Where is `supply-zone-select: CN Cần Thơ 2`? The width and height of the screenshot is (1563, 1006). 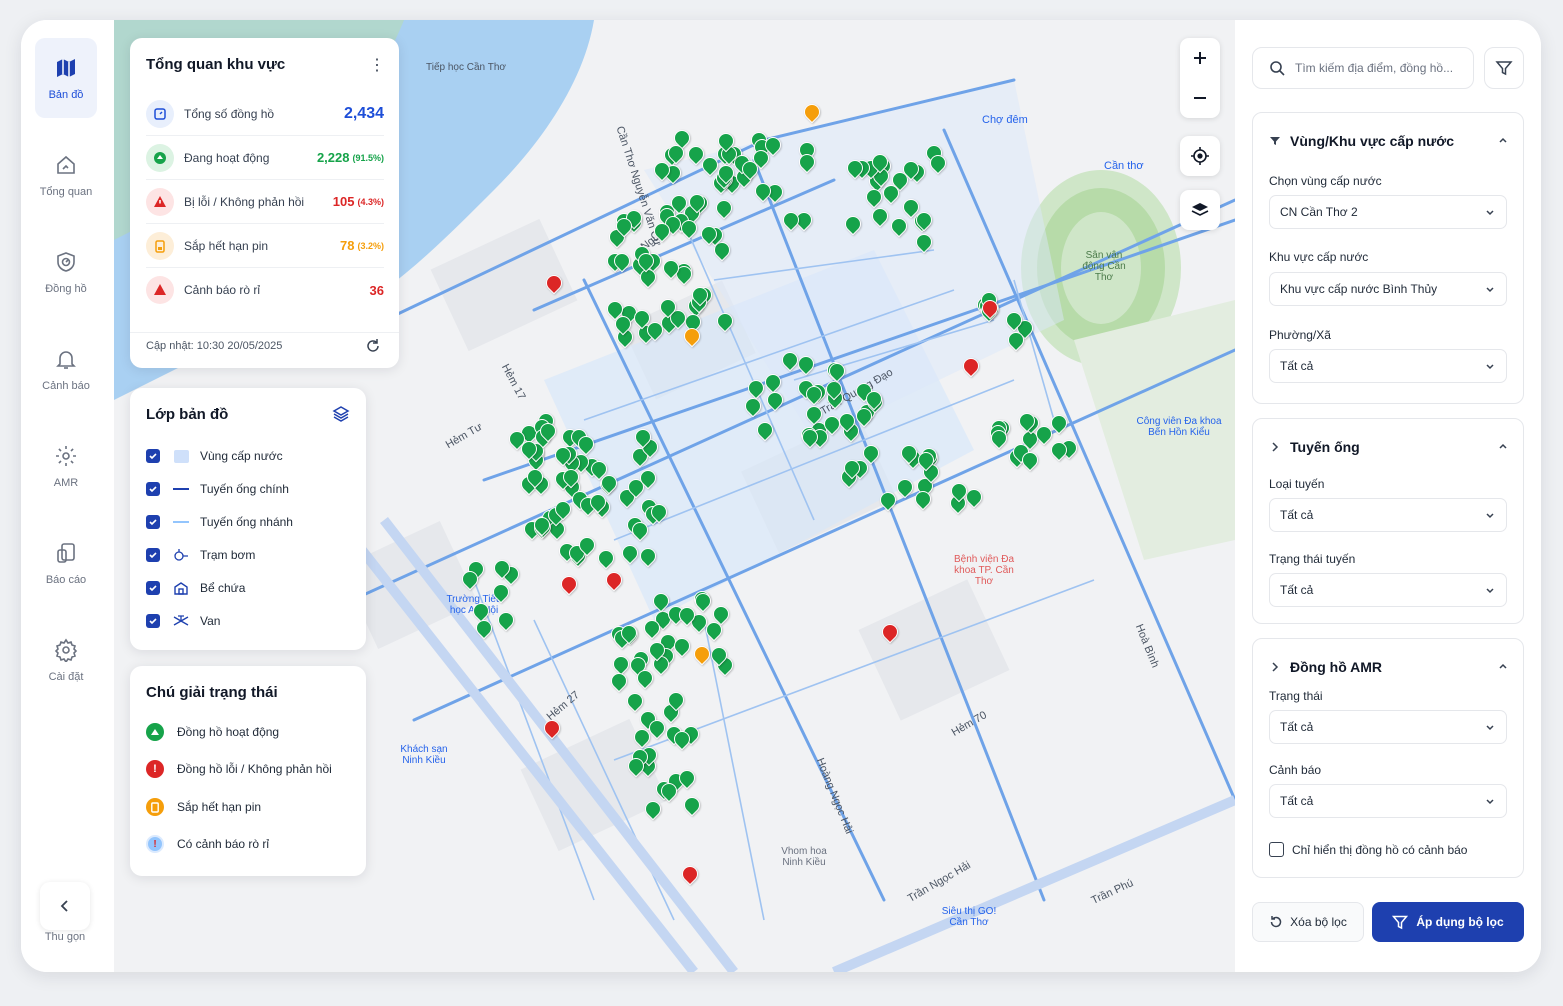 supply-zone-select: CN Cần Thơ 2 is located at coordinates (1388, 212).